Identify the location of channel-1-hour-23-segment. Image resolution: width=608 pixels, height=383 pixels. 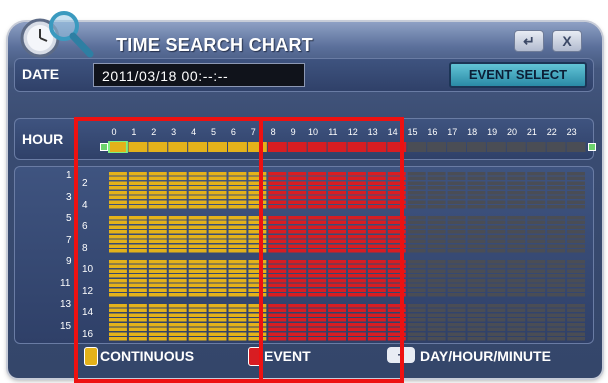
(576, 178).